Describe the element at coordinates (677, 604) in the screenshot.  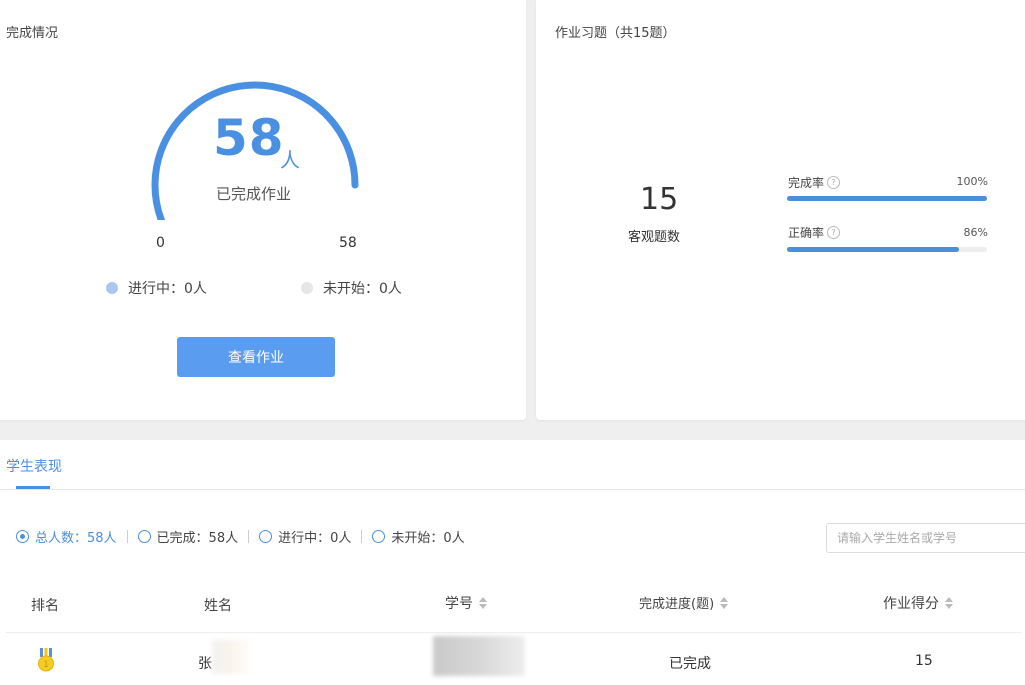
I see `col-progress-label: 完成进度(题)` at that location.